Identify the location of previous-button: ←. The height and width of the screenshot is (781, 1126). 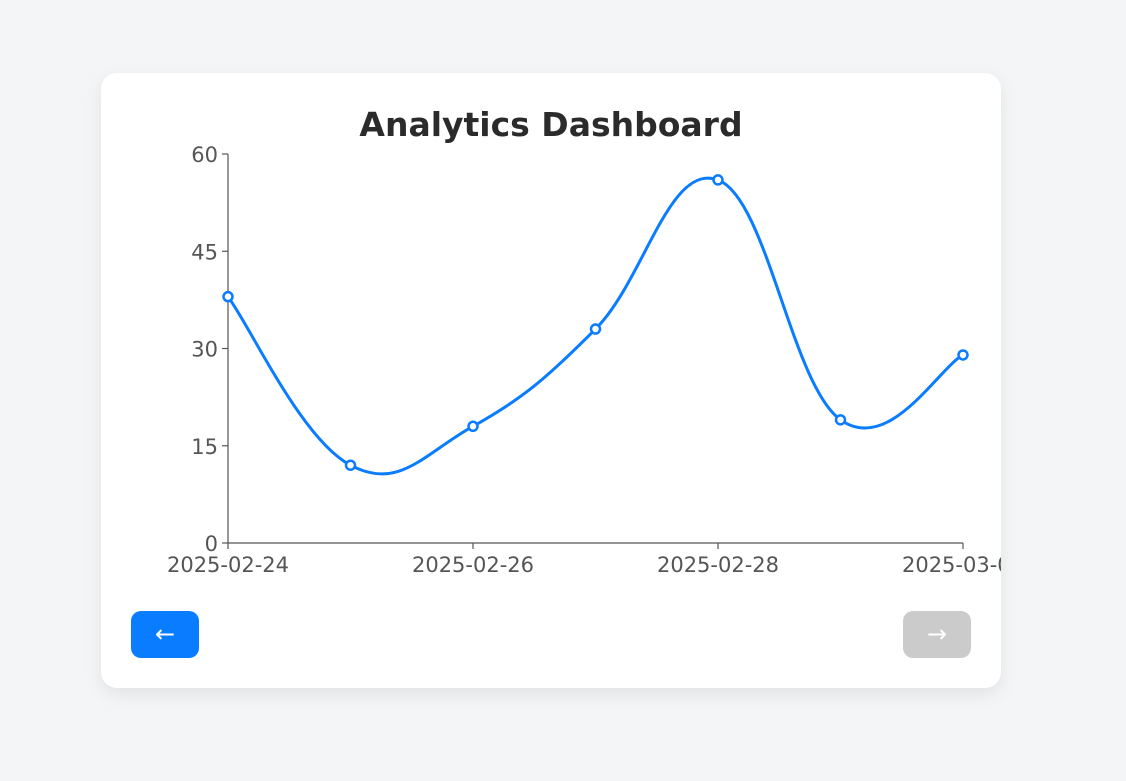
(165, 634).